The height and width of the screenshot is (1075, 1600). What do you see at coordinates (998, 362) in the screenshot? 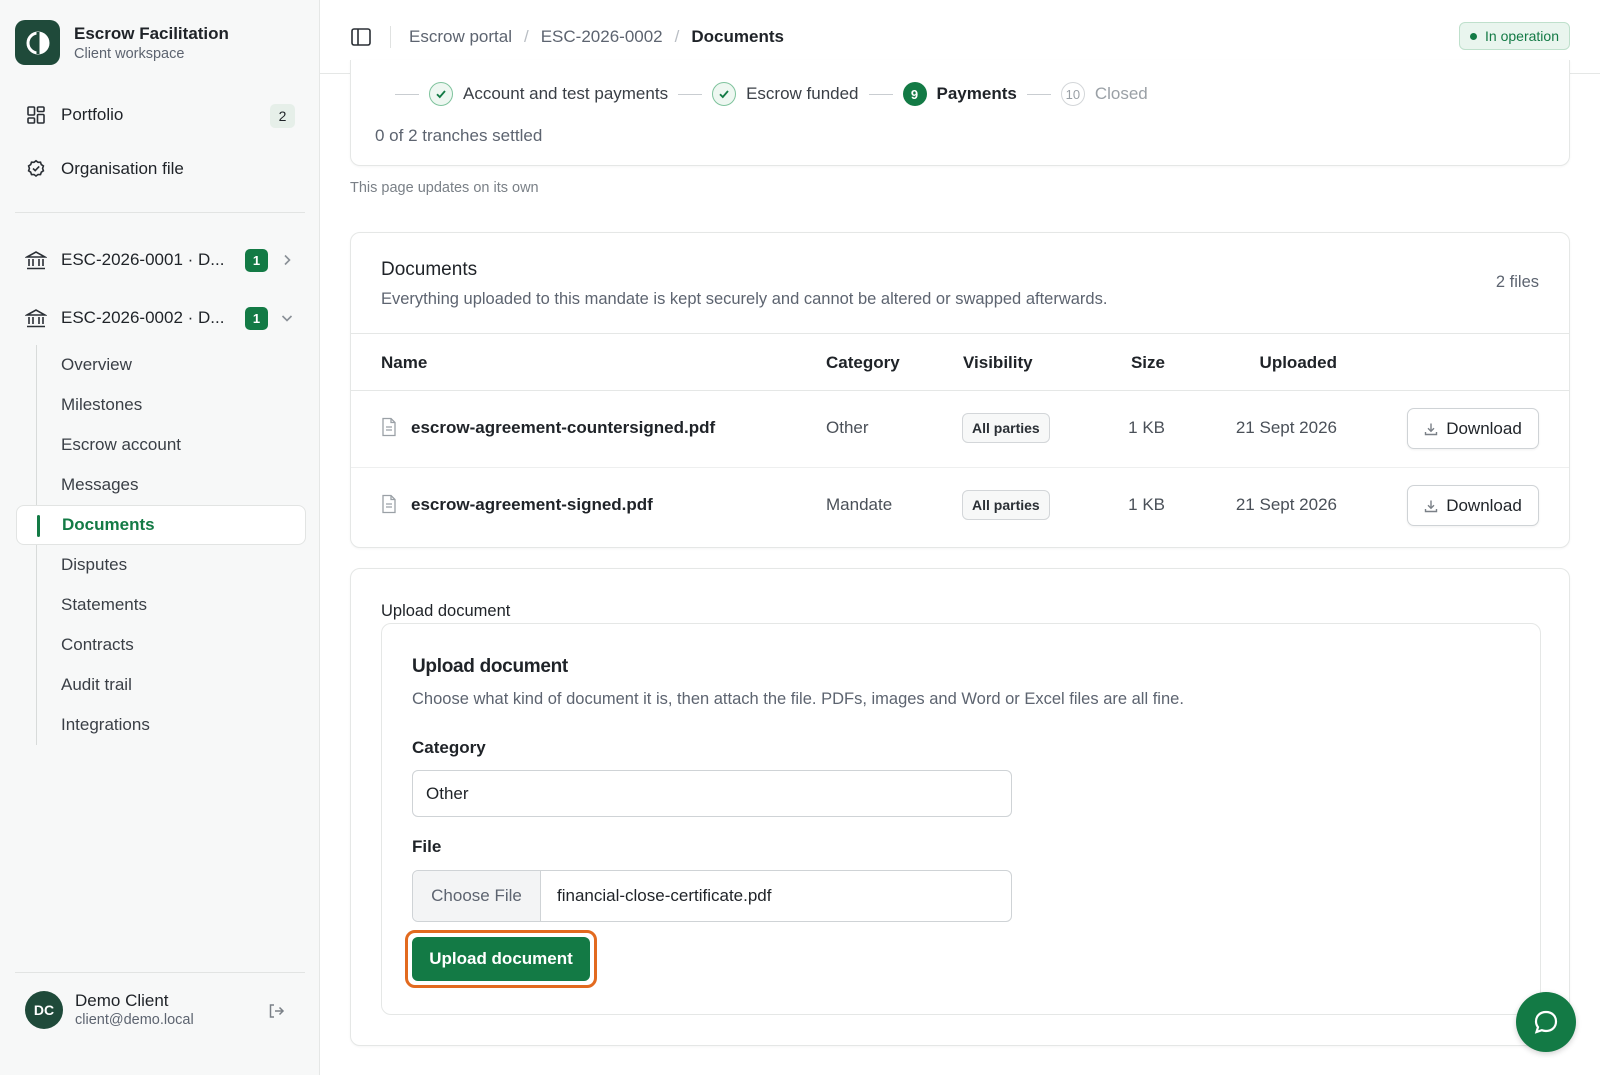
I see `column-header-visibility: Visibility` at bounding box center [998, 362].